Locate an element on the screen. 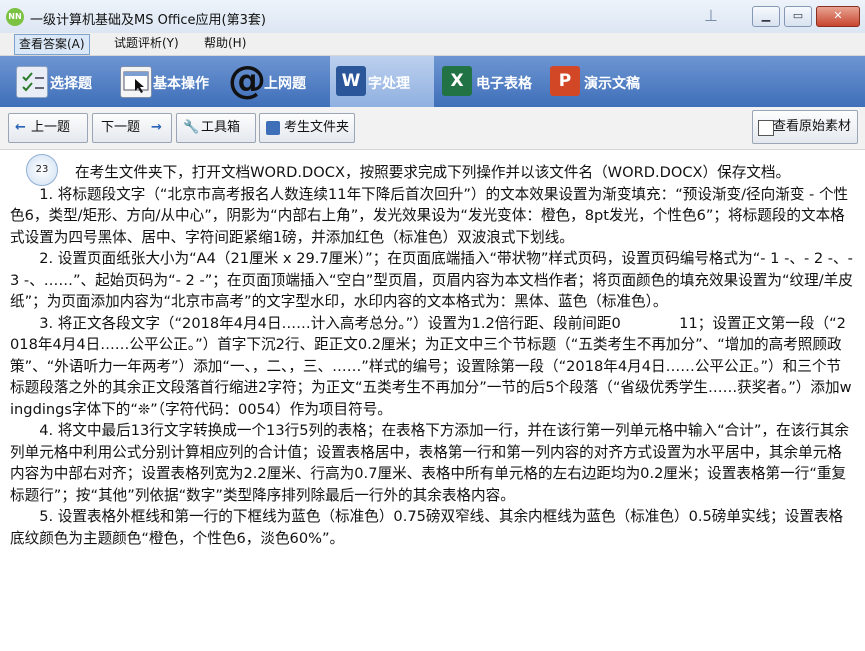 The image size is (865, 651). at-sign-icon: @ is located at coordinates (247, 80).